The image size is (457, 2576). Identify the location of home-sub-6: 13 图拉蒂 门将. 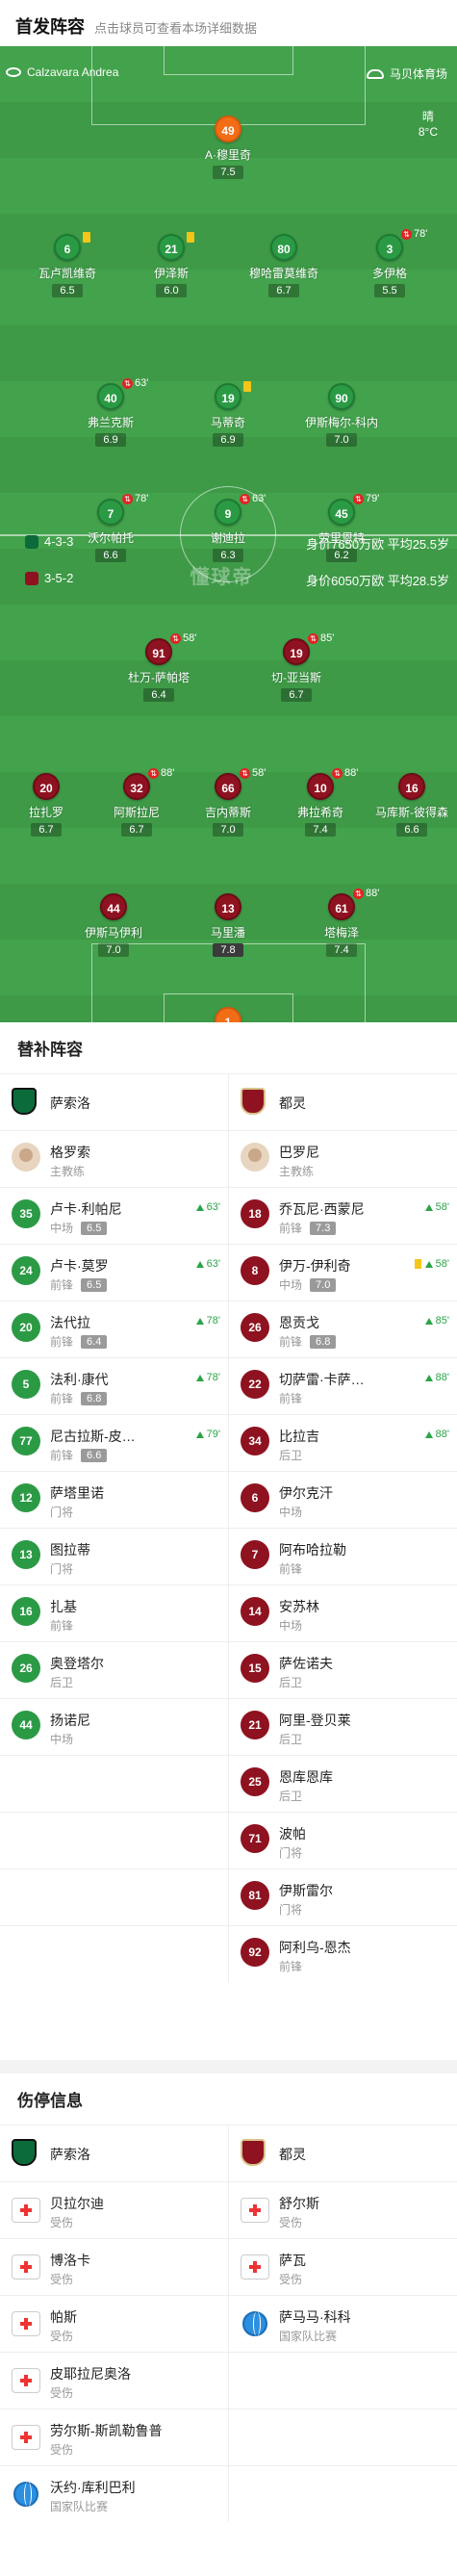
(114, 1557).